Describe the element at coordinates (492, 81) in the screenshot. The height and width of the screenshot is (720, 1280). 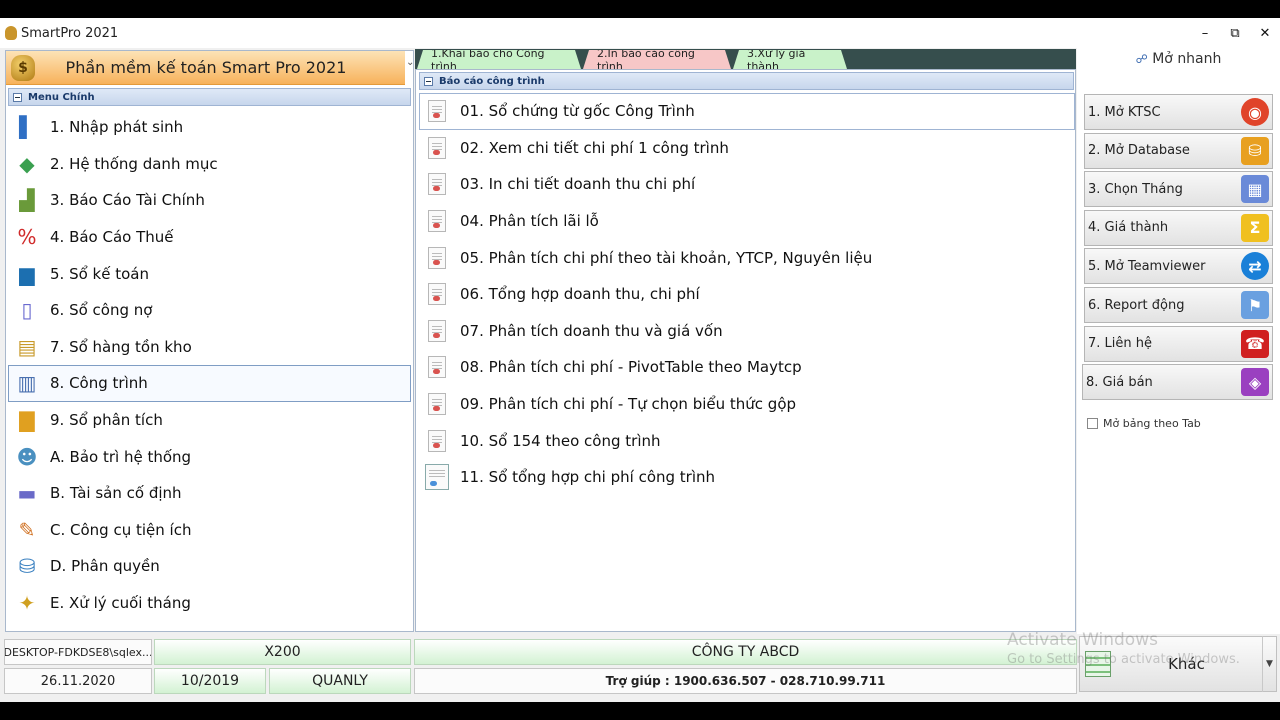
I see `report-section-title: Báo cáo công trình` at that location.